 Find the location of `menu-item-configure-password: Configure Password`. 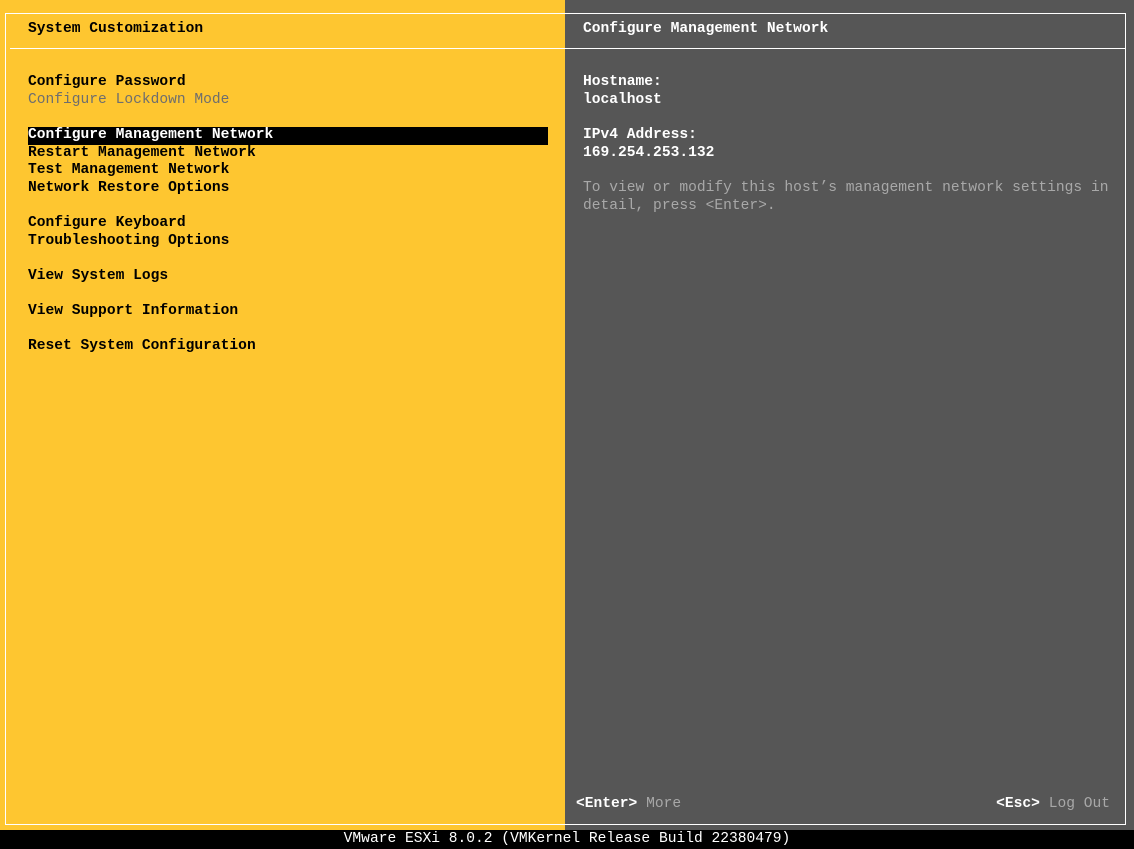

menu-item-configure-password: Configure Password is located at coordinates (107, 83).